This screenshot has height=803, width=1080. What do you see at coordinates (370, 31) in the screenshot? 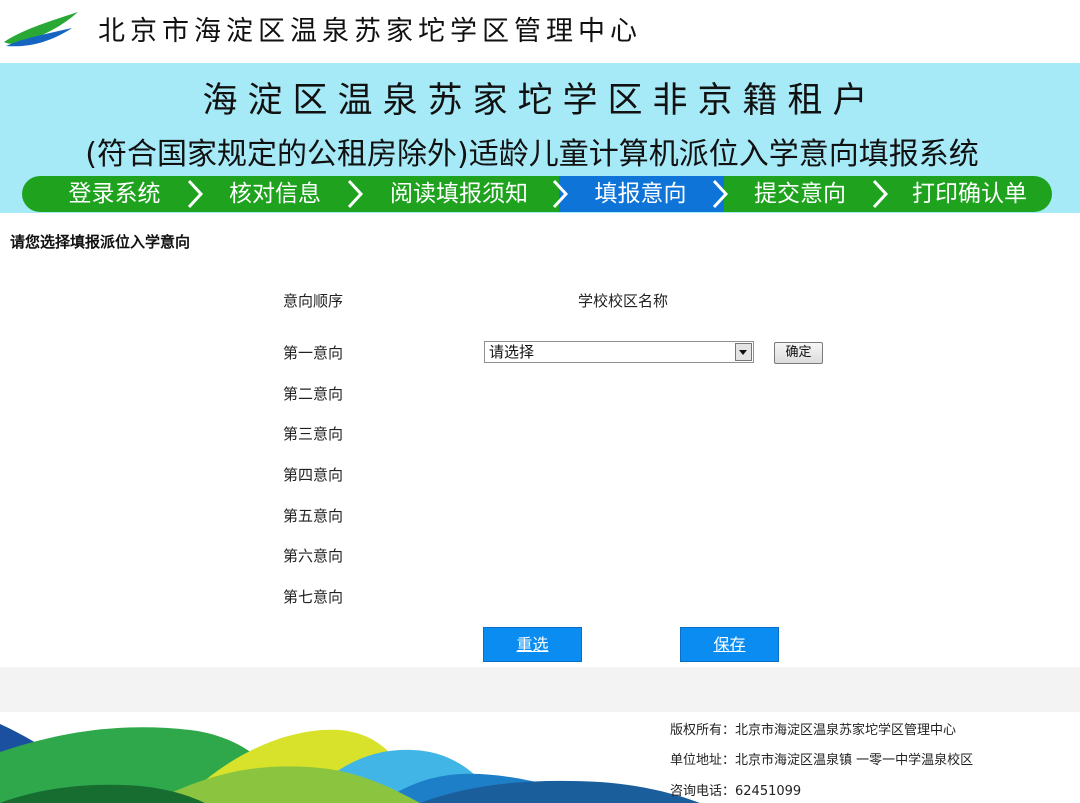
I see `org-name: 北京市海淀区温泉苏家坨学区管理中心` at bounding box center [370, 31].